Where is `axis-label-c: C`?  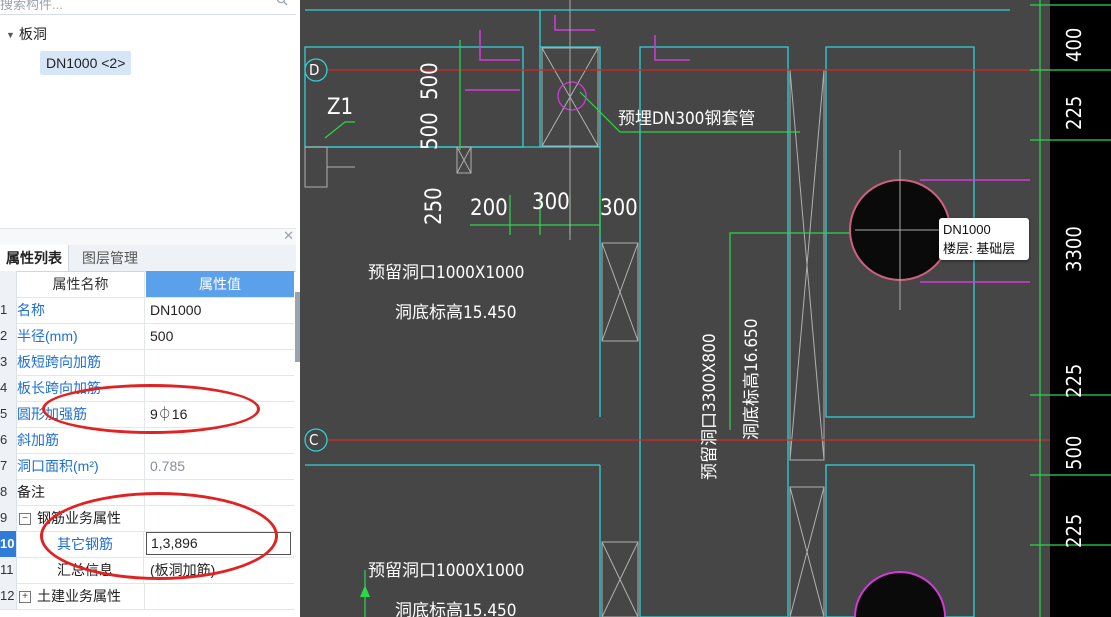 axis-label-c: C is located at coordinates (314, 440).